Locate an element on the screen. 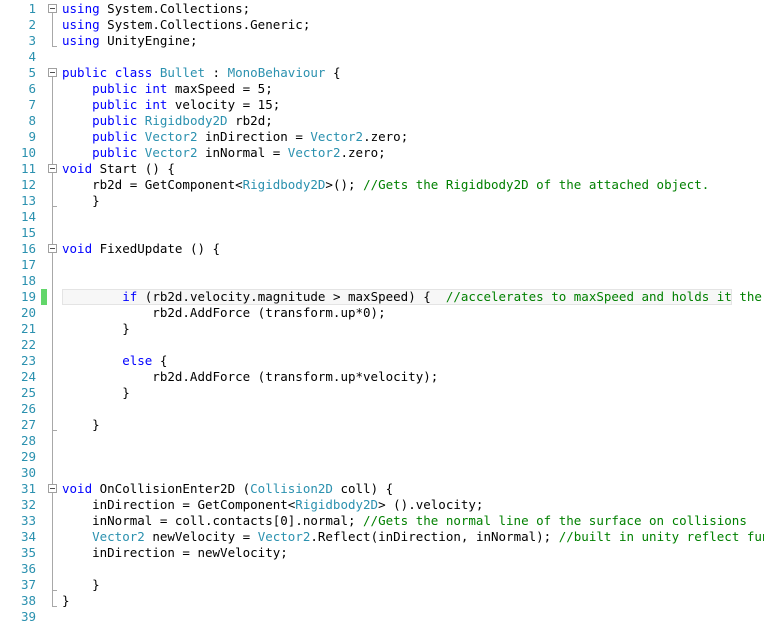  line-number: 26 is located at coordinates (28, 408).